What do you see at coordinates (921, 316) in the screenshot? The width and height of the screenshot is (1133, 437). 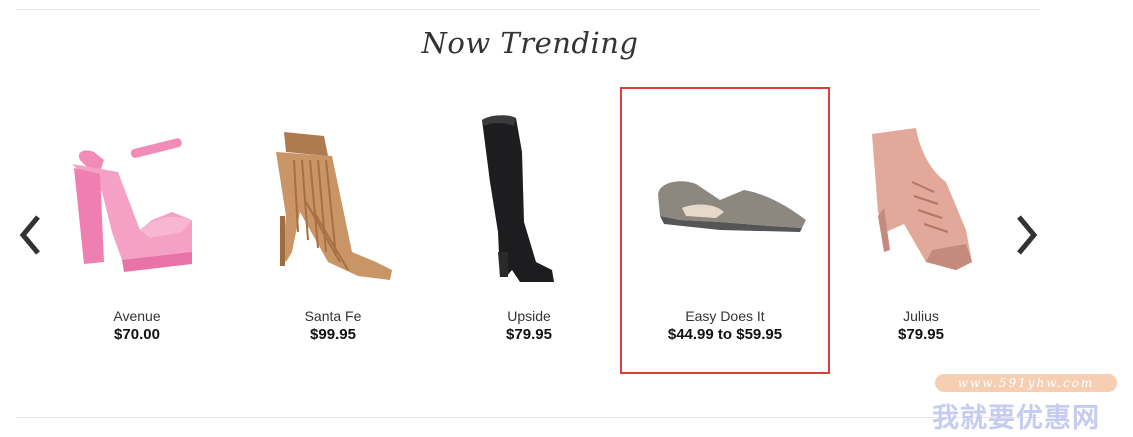 I see `product-name: Julius` at bounding box center [921, 316].